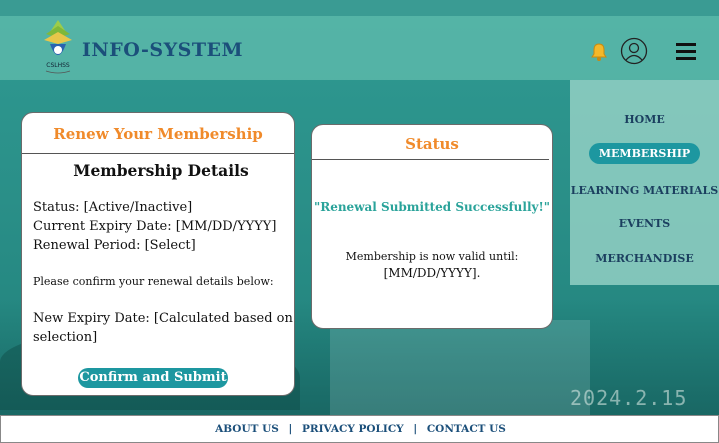  Describe the element at coordinates (58, 65) in the screenshot. I see `logo-text: CSLHSS` at that location.